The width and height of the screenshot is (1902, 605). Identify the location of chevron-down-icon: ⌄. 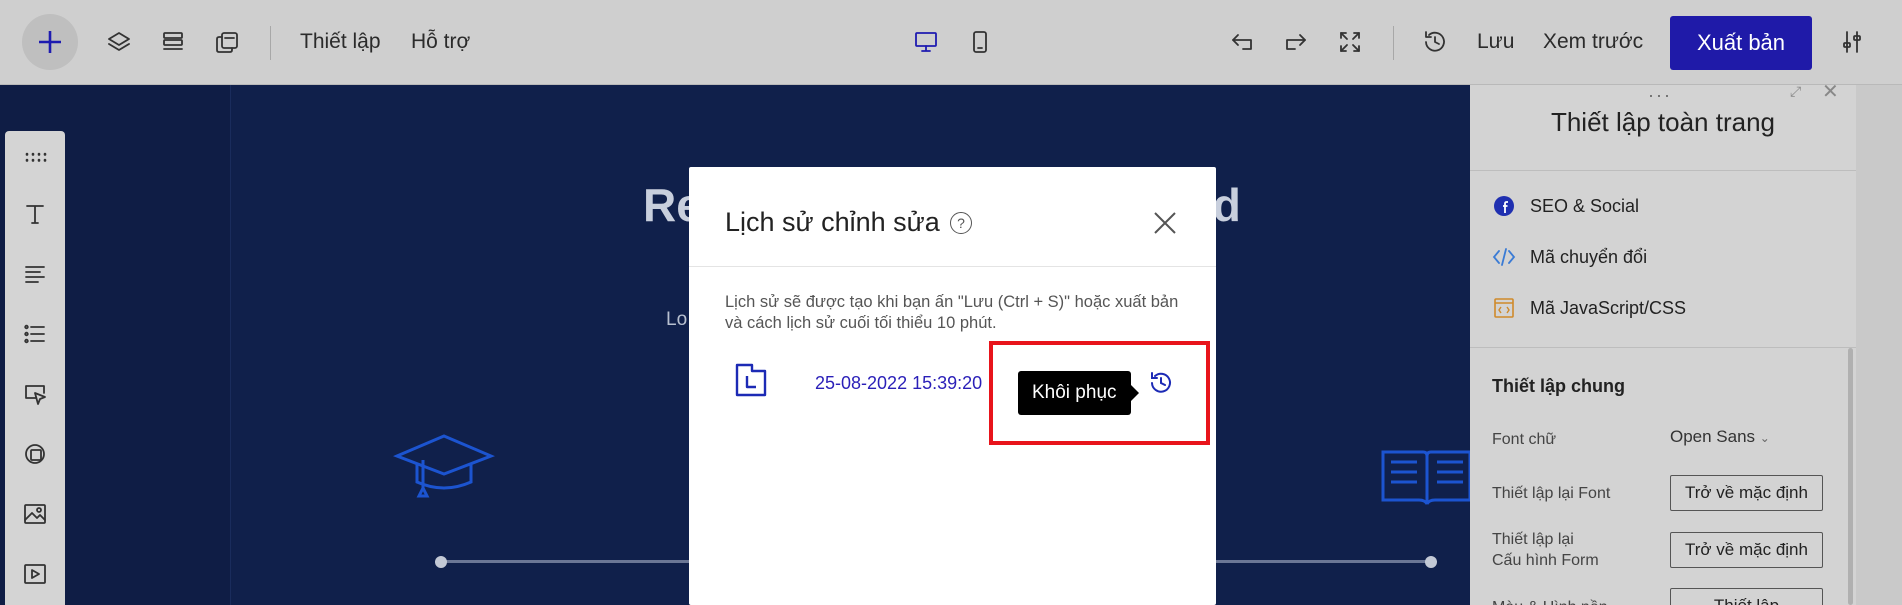
(1764, 438).